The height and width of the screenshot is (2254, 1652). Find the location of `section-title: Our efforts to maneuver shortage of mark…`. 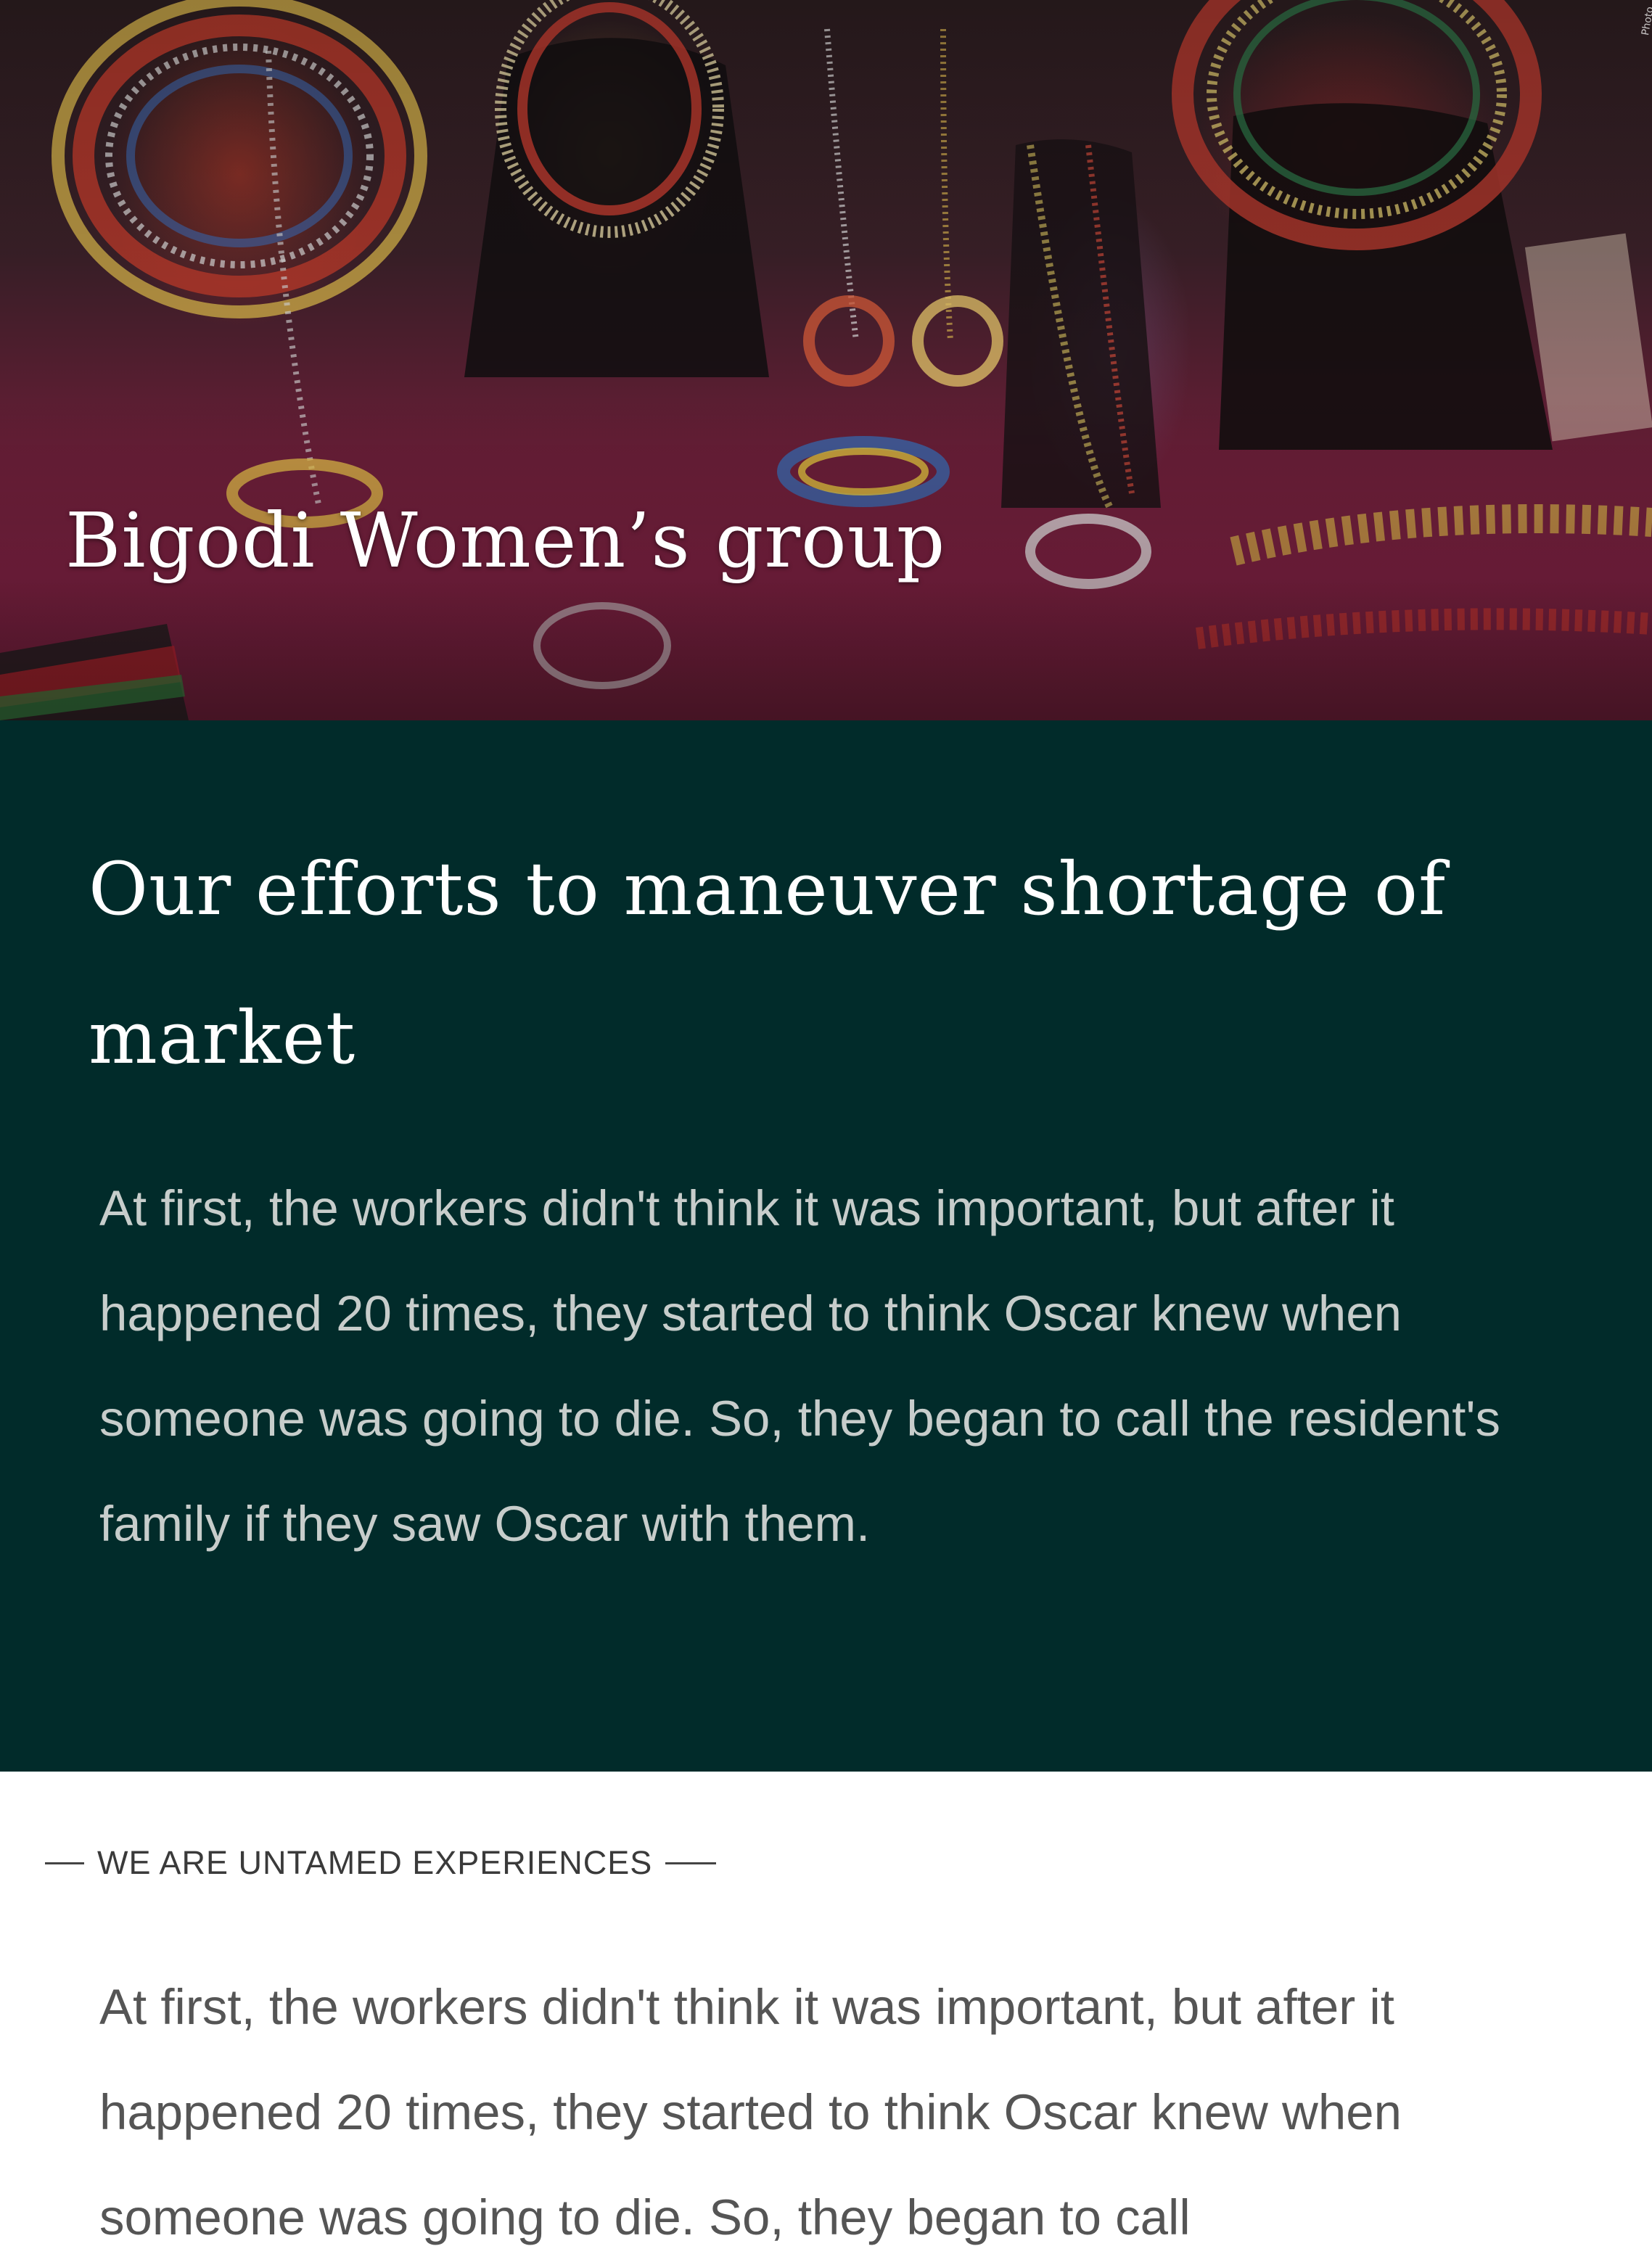

section-title: Our efforts to maneuver shortage of mark… is located at coordinates (768, 963).